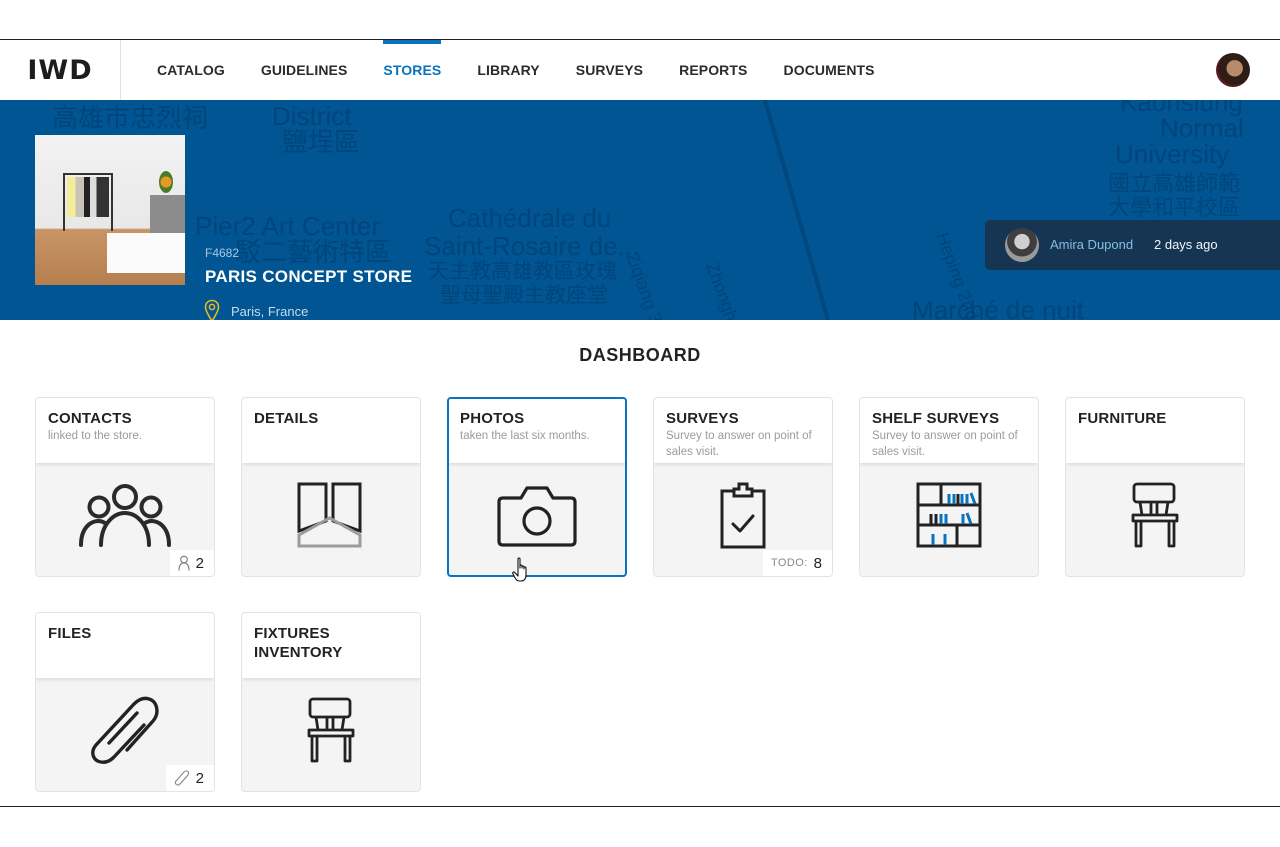  I want to click on paperclip-icon, so click(125, 730).